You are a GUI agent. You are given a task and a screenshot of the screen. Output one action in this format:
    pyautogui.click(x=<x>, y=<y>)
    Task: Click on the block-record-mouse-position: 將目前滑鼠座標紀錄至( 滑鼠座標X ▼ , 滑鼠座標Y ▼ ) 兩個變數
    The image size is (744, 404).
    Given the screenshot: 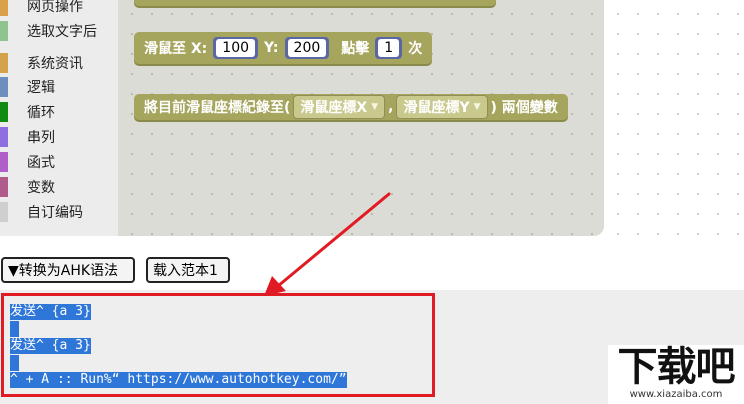 What is the action you would take?
    pyautogui.click(x=351, y=107)
    